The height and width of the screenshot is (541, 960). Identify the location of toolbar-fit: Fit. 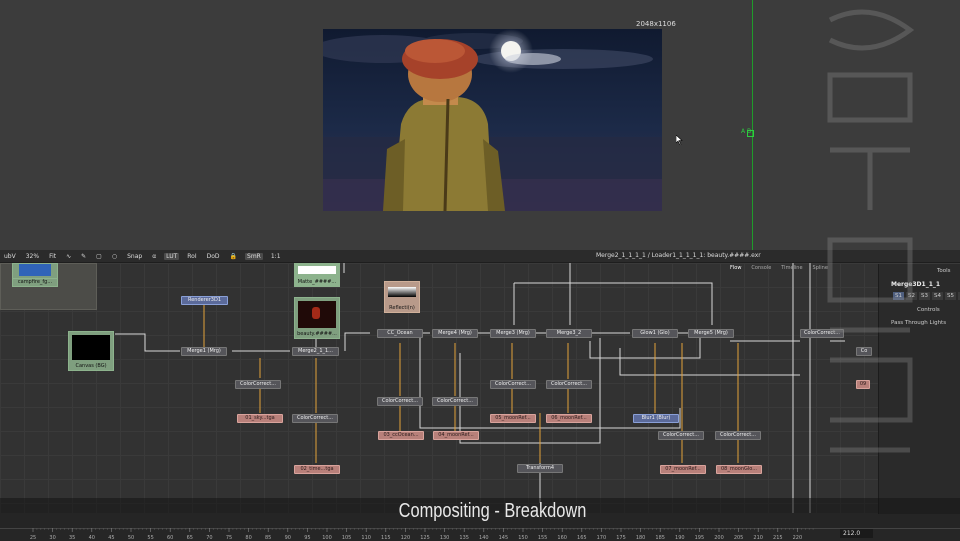
(52, 256).